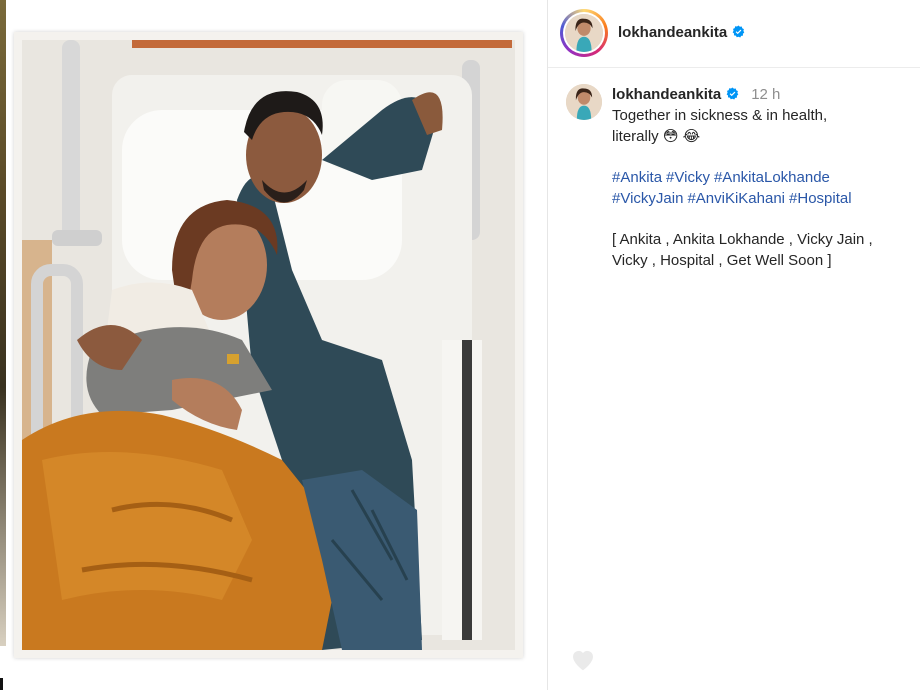 Image resolution: width=920 pixels, height=690 pixels. What do you see at coordinates (666, 94) in the screenshot?
I see `caption-username: lokhandeankita` at bounding box center [666, 94].